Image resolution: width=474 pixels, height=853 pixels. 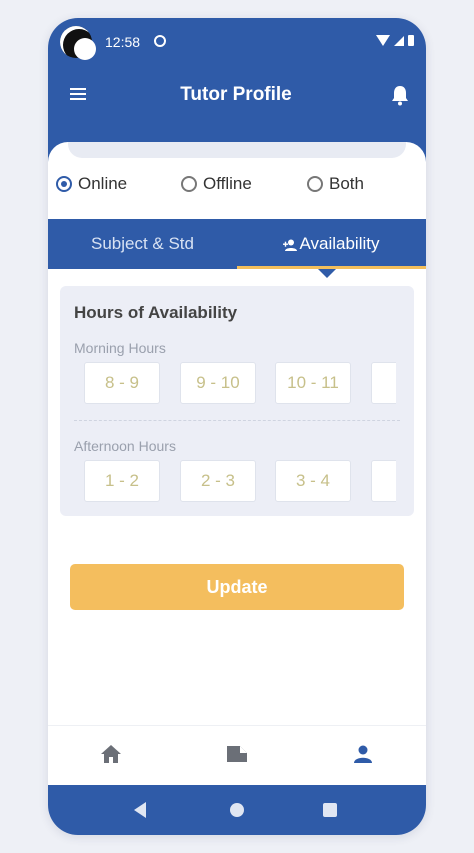 What do you see at coordinates (140, 810) in the screenshot?
I see `back-icon` at bounding box center [140, 810].